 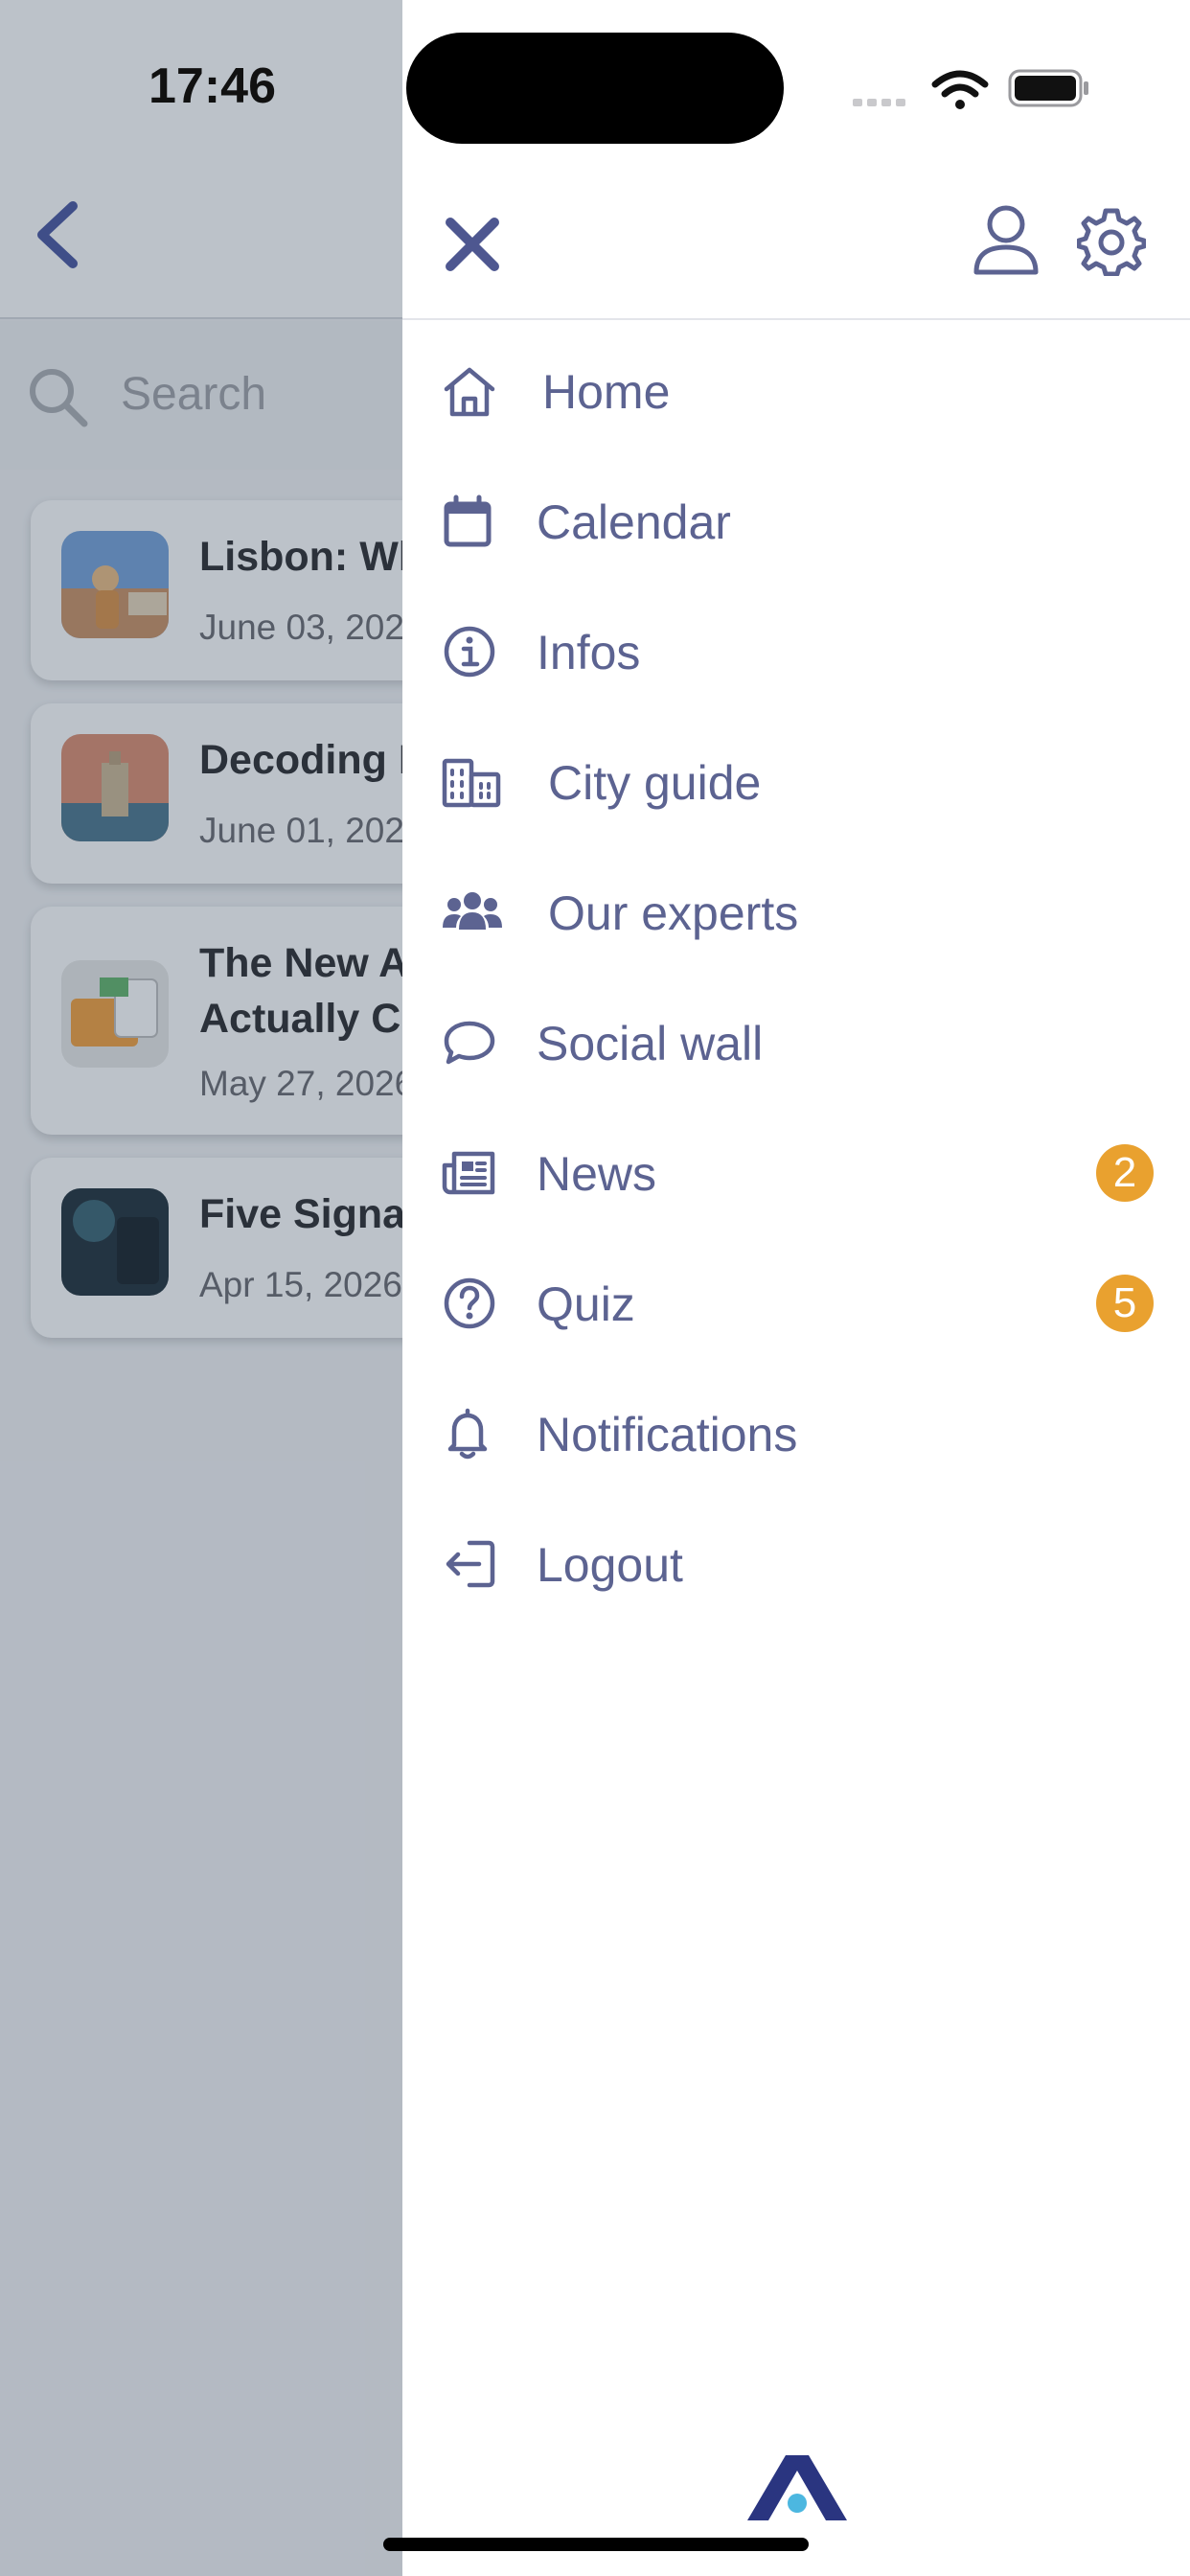 What do you see at coordinates (468, 1434) in the screenshot?
I see `bell-icon` at bounding box center [468, 1434].